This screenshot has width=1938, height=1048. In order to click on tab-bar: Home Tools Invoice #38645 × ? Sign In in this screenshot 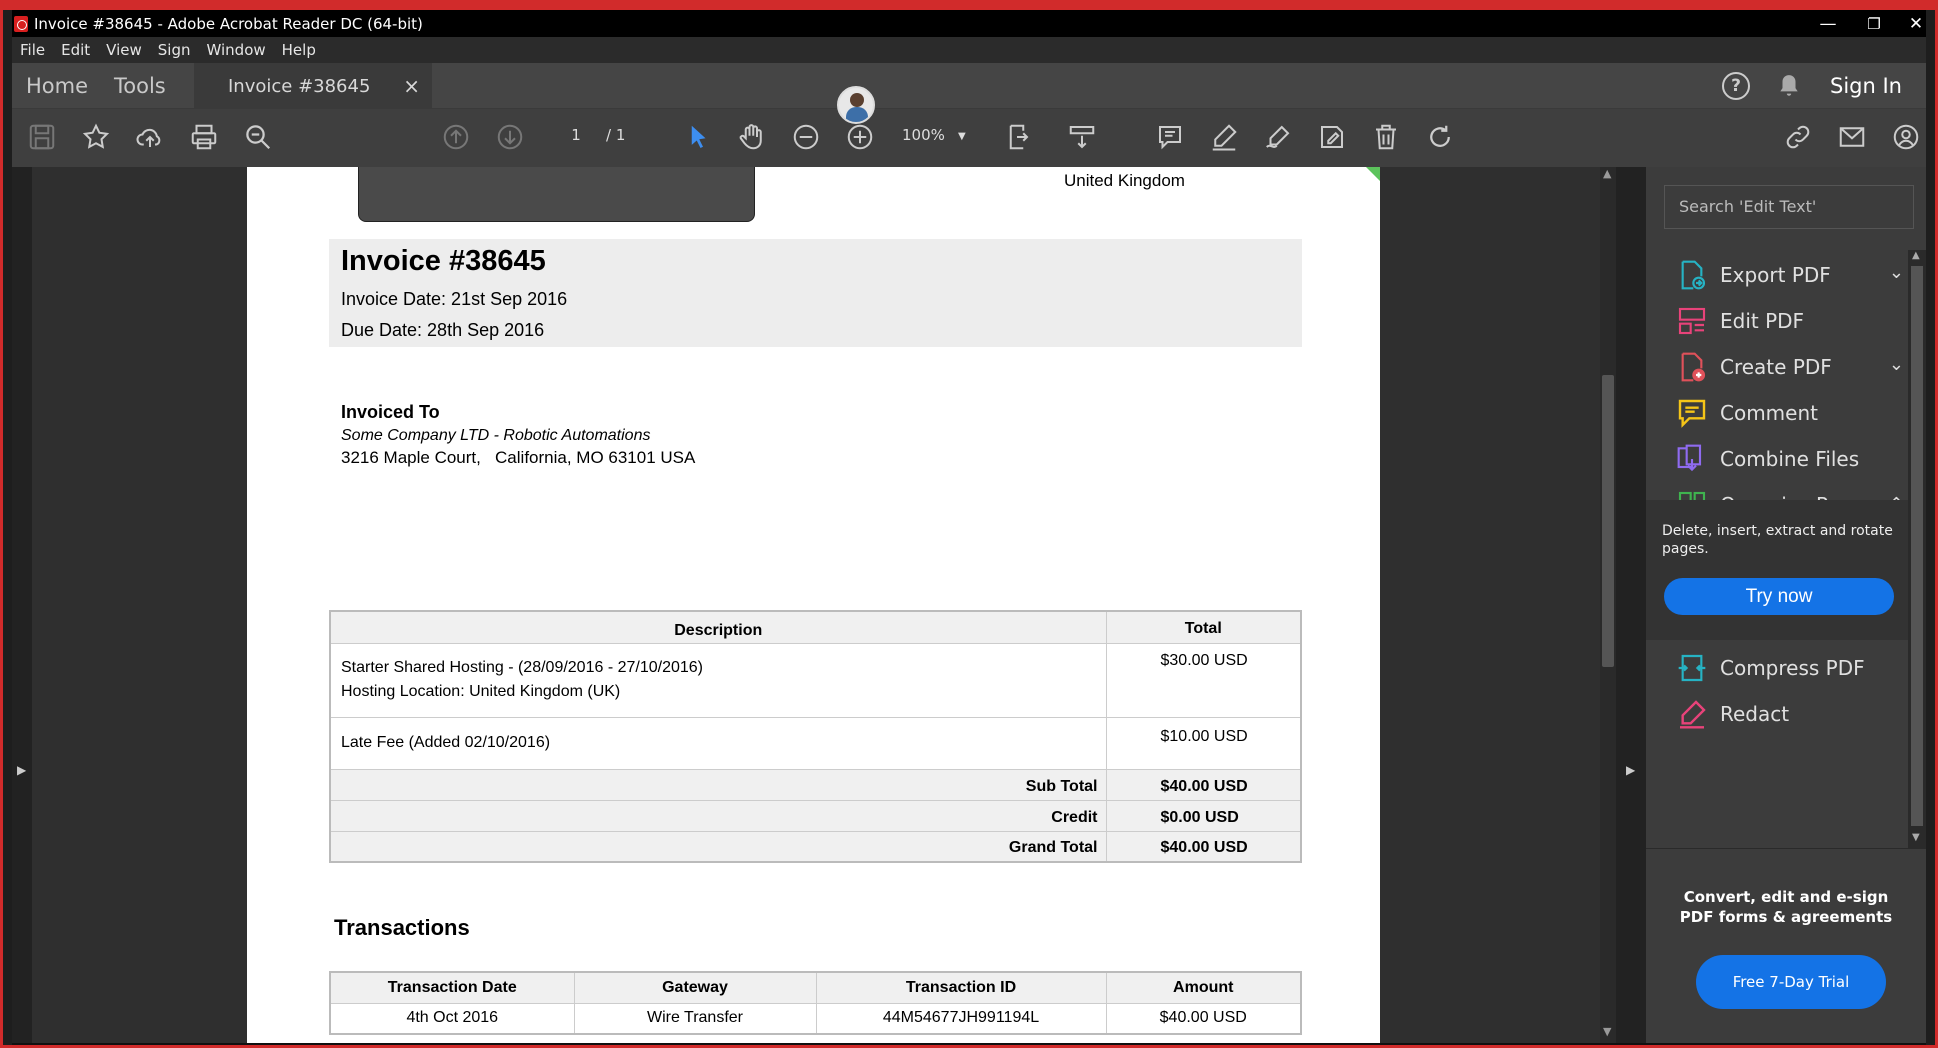, I will do `click(969, 93)`.